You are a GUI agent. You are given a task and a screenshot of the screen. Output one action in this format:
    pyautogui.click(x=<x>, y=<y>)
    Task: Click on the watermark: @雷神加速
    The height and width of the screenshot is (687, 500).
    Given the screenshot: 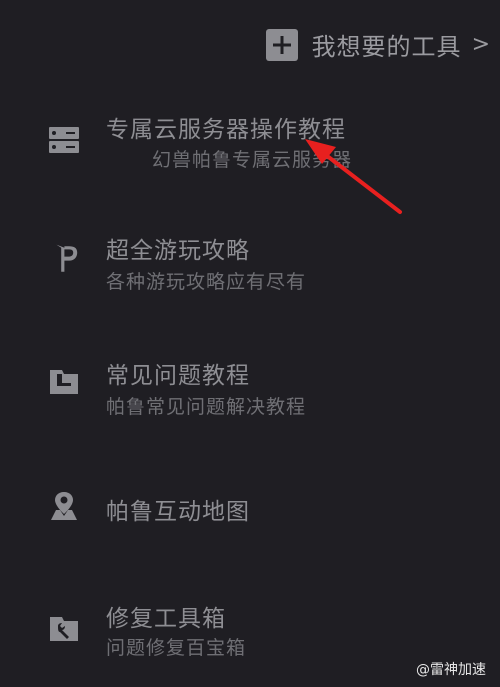 What is the action you would take?
    pyautogui.click(x=451, y=669)
    